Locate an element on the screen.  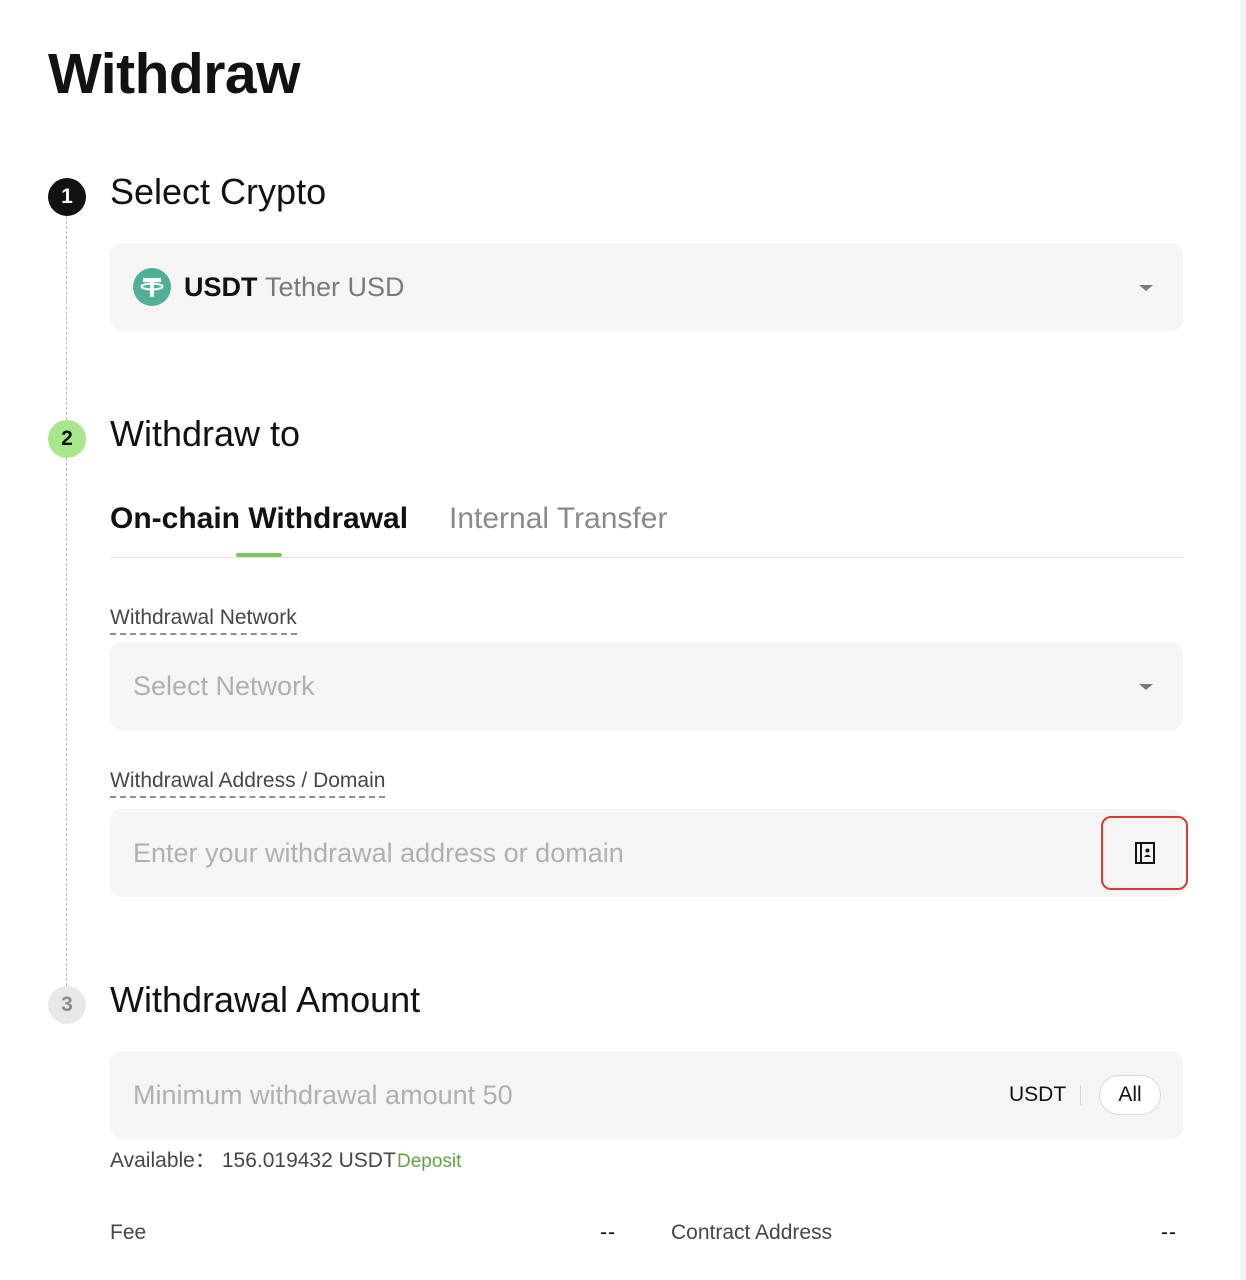
page-title: Withdraw is located at coordinates (174, 74).